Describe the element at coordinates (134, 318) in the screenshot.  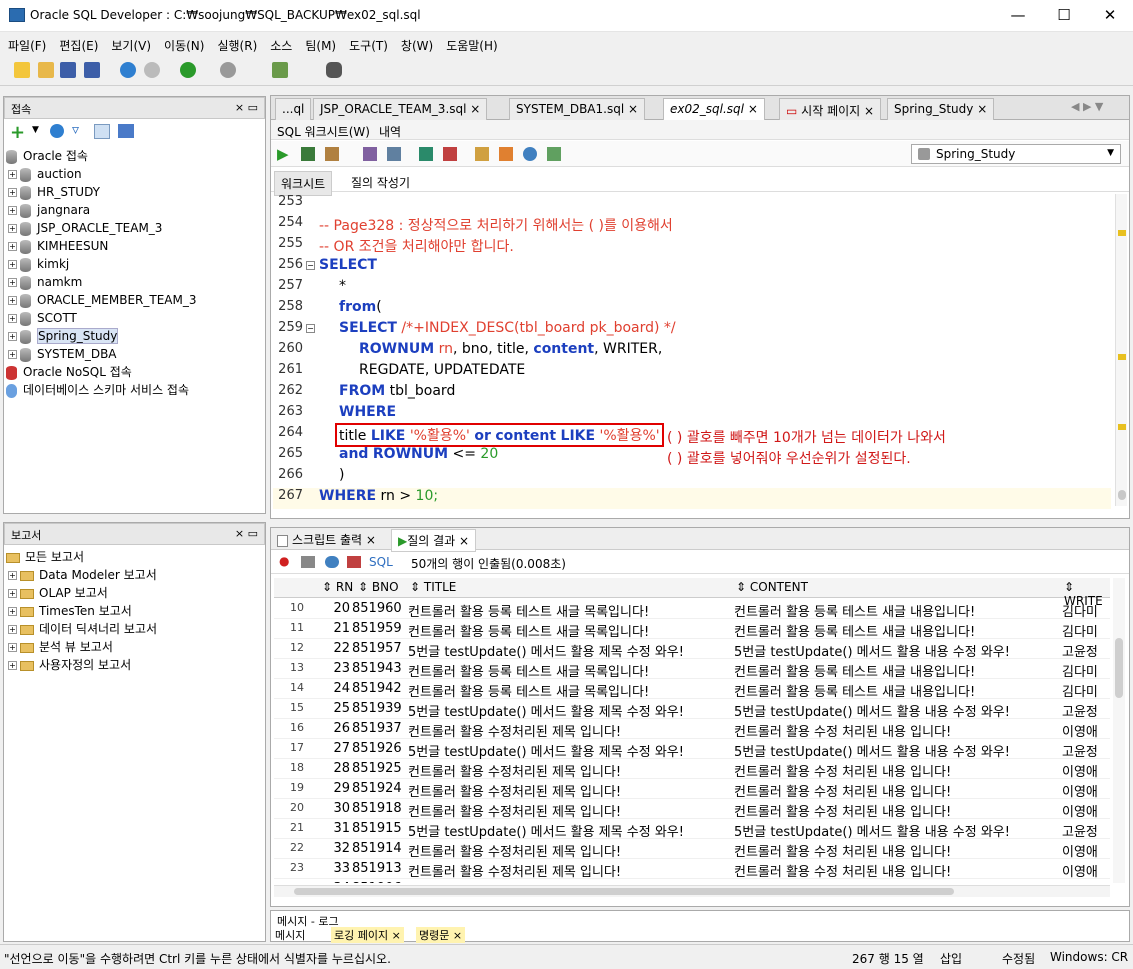
I see `tree-item-scott: + SCOTT` at that location.